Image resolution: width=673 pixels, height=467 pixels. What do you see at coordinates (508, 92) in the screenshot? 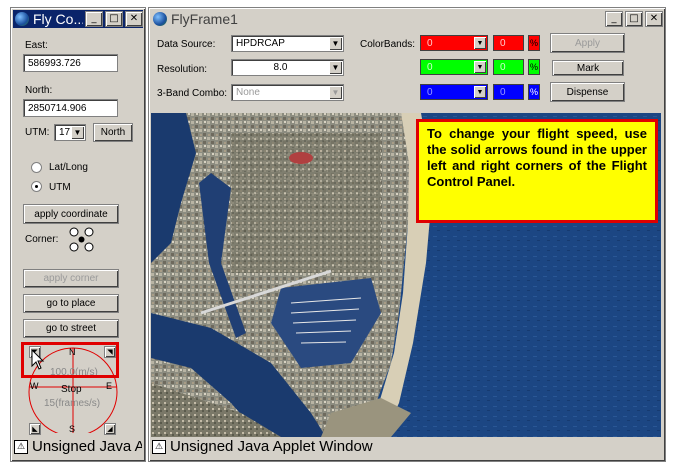
I see `blue-band-second: 0` at bounding box center [508, 92].